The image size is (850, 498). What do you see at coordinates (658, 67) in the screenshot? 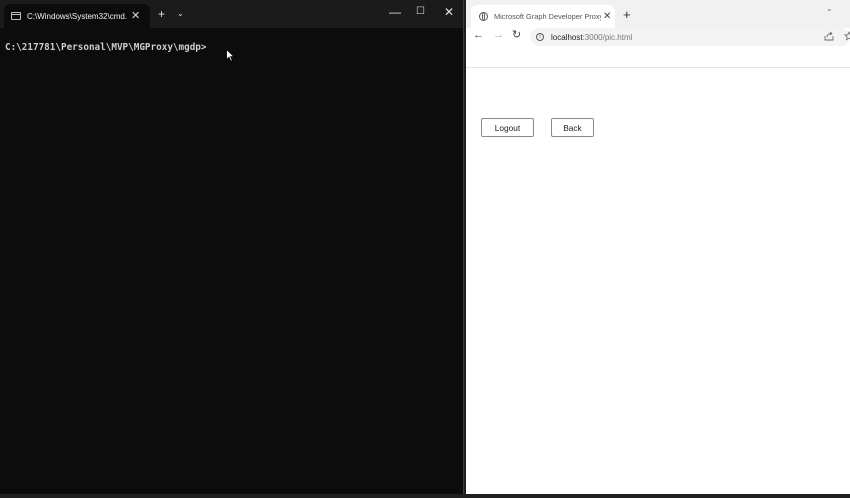
I see `toolbar-divider` at bounding box center [658, 67].